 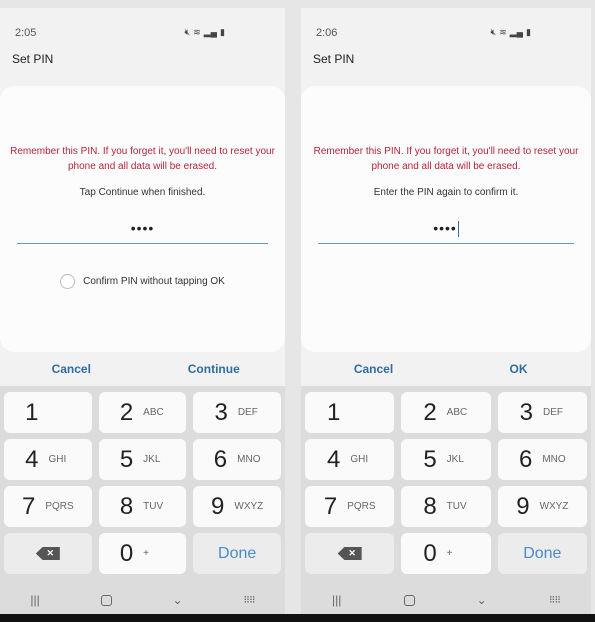 I want to click on status-time: 2:06, so click(x=327, y=33).